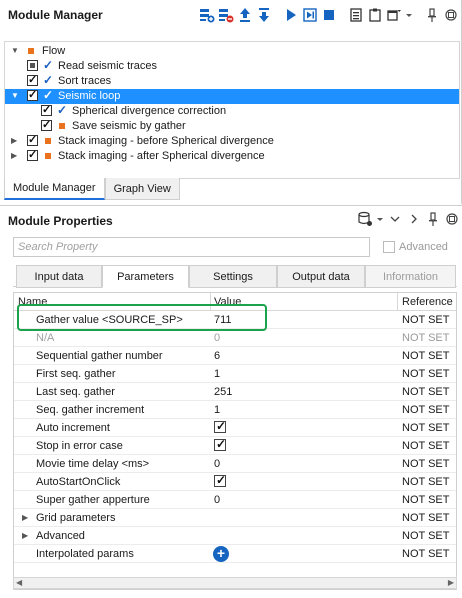 The height and width of the screenshot is (598, 462). What do you see at coordinates (356, 15) in the screenshot?
I see `properties-icon` at bounding box center [356, 15].